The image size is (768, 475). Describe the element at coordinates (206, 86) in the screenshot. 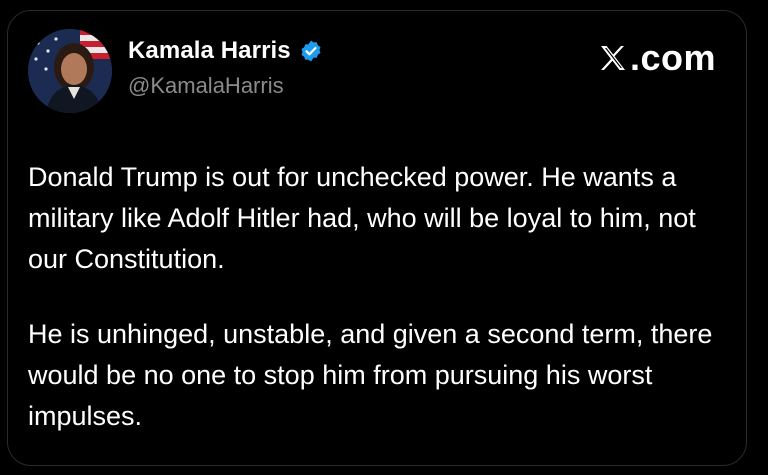

I see `handle: @KamalaHarris` at that location.